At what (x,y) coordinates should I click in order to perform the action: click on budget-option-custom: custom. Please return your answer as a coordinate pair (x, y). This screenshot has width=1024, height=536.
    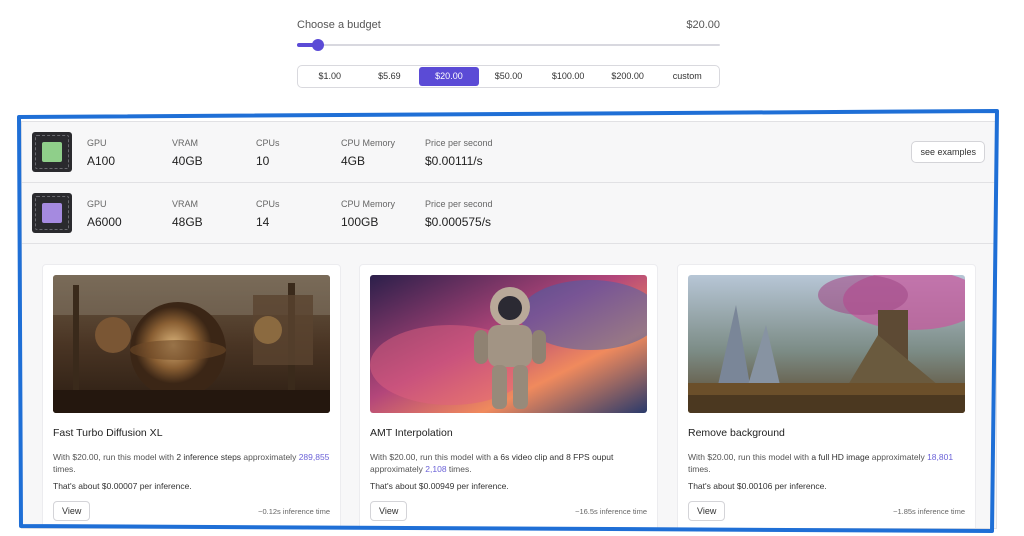
    Looking at the image, I should click on (687, 76).